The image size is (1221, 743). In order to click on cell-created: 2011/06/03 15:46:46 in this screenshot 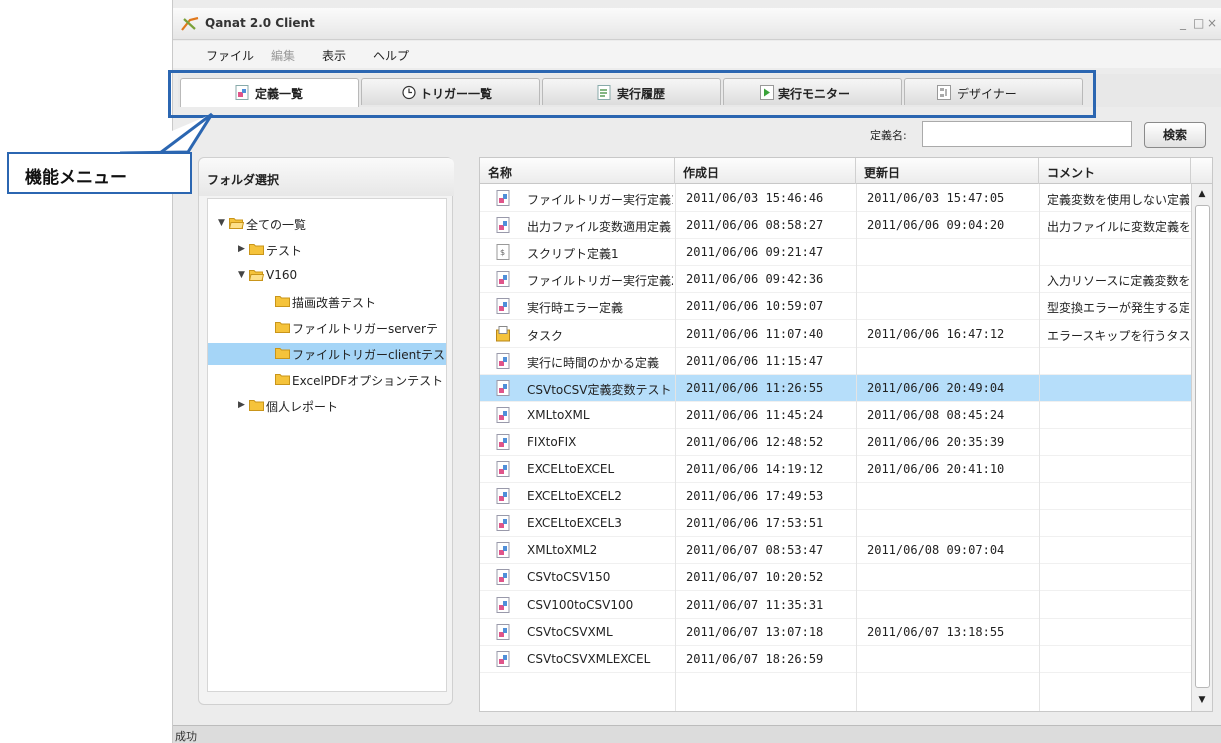, I will do `click(755, 198)`.